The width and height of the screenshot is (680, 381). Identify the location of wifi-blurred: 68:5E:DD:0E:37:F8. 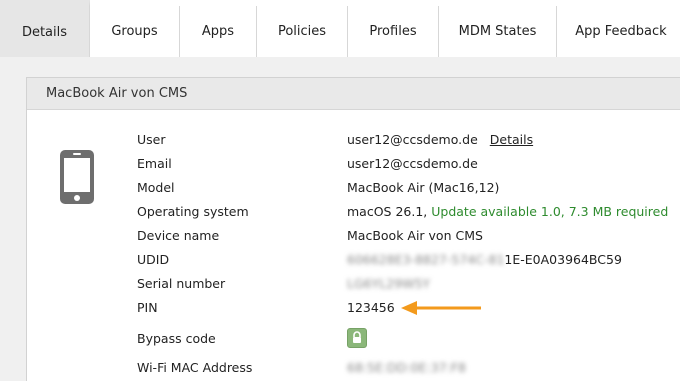
(406, 367).